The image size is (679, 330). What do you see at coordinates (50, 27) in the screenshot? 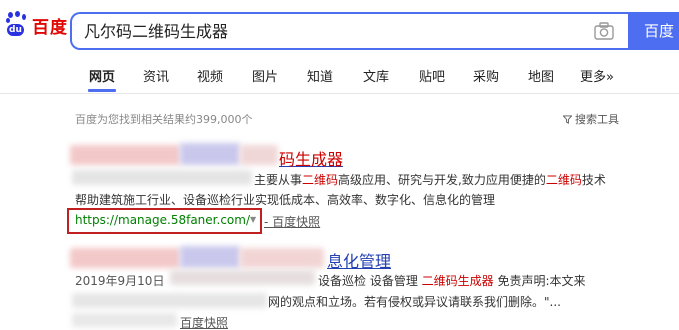
I see `logo-text: 百度` at bounding box center [50, 27].